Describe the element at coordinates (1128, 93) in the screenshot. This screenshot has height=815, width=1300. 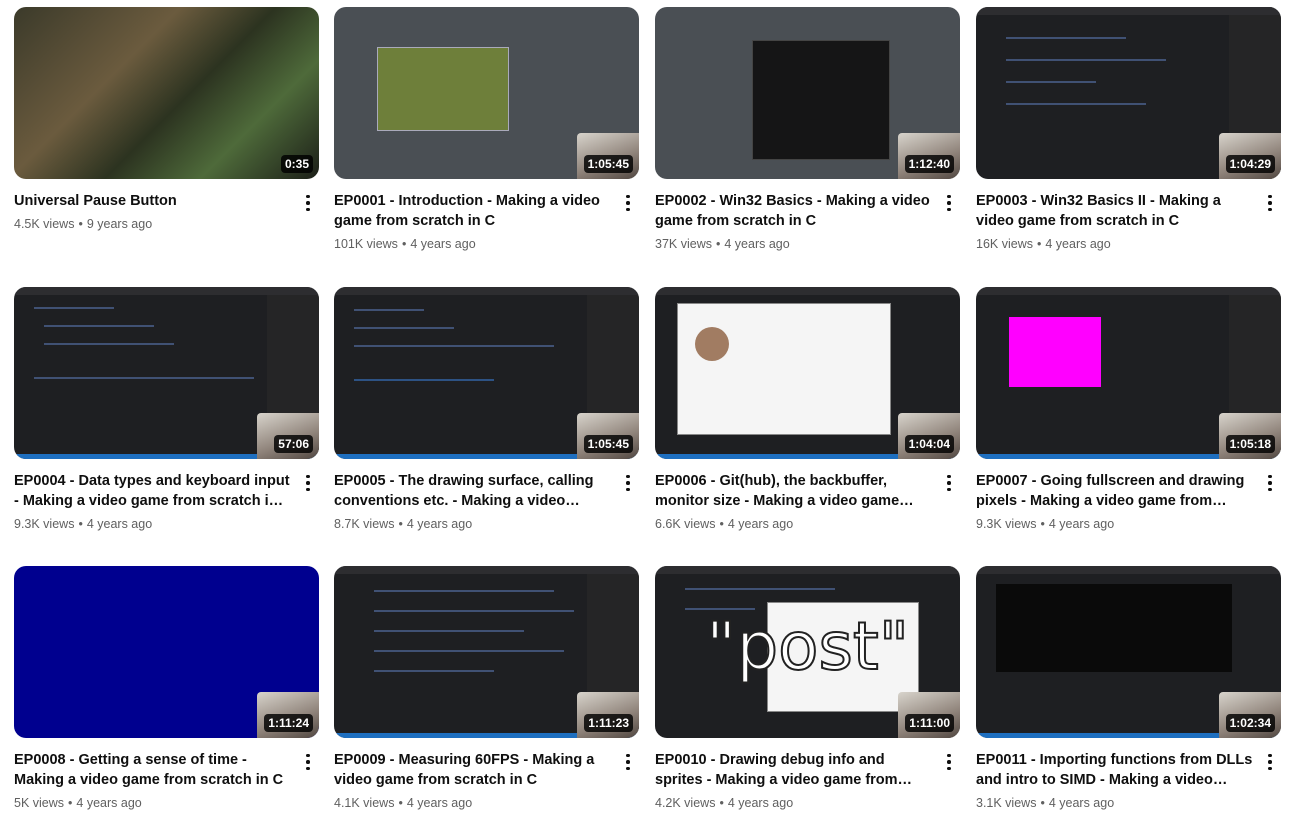
I see `video-thumbnail: 1:04:29` at that location.